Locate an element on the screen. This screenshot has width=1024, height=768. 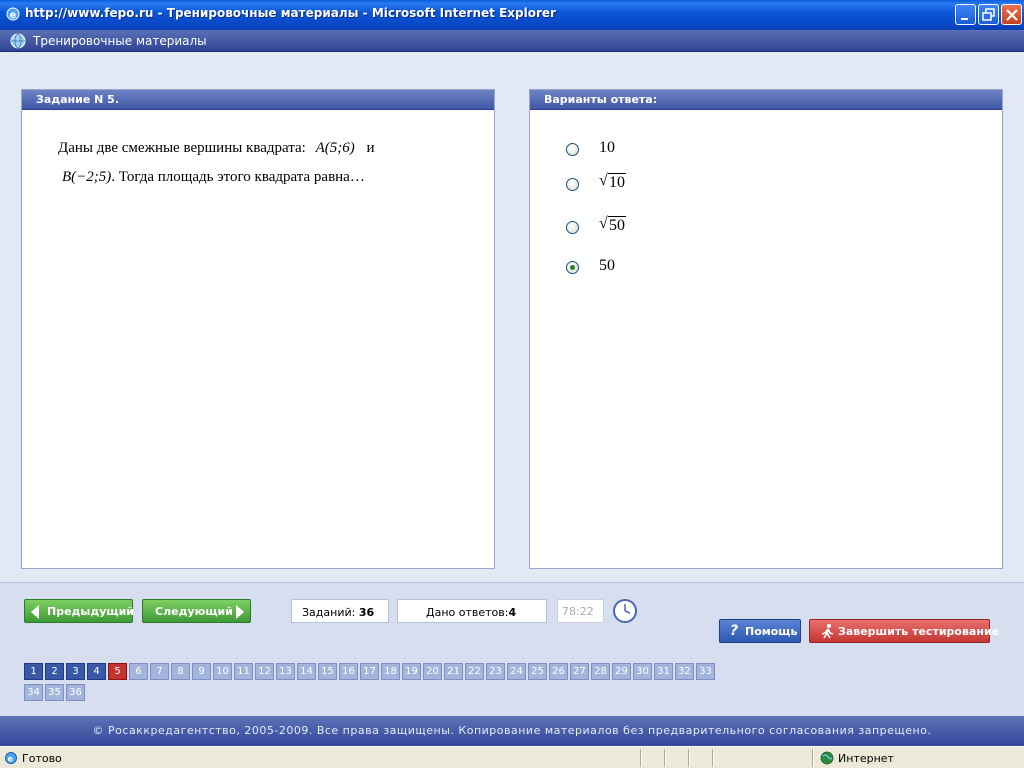
question-number-13: 13 is located at coordinates (285, 671).